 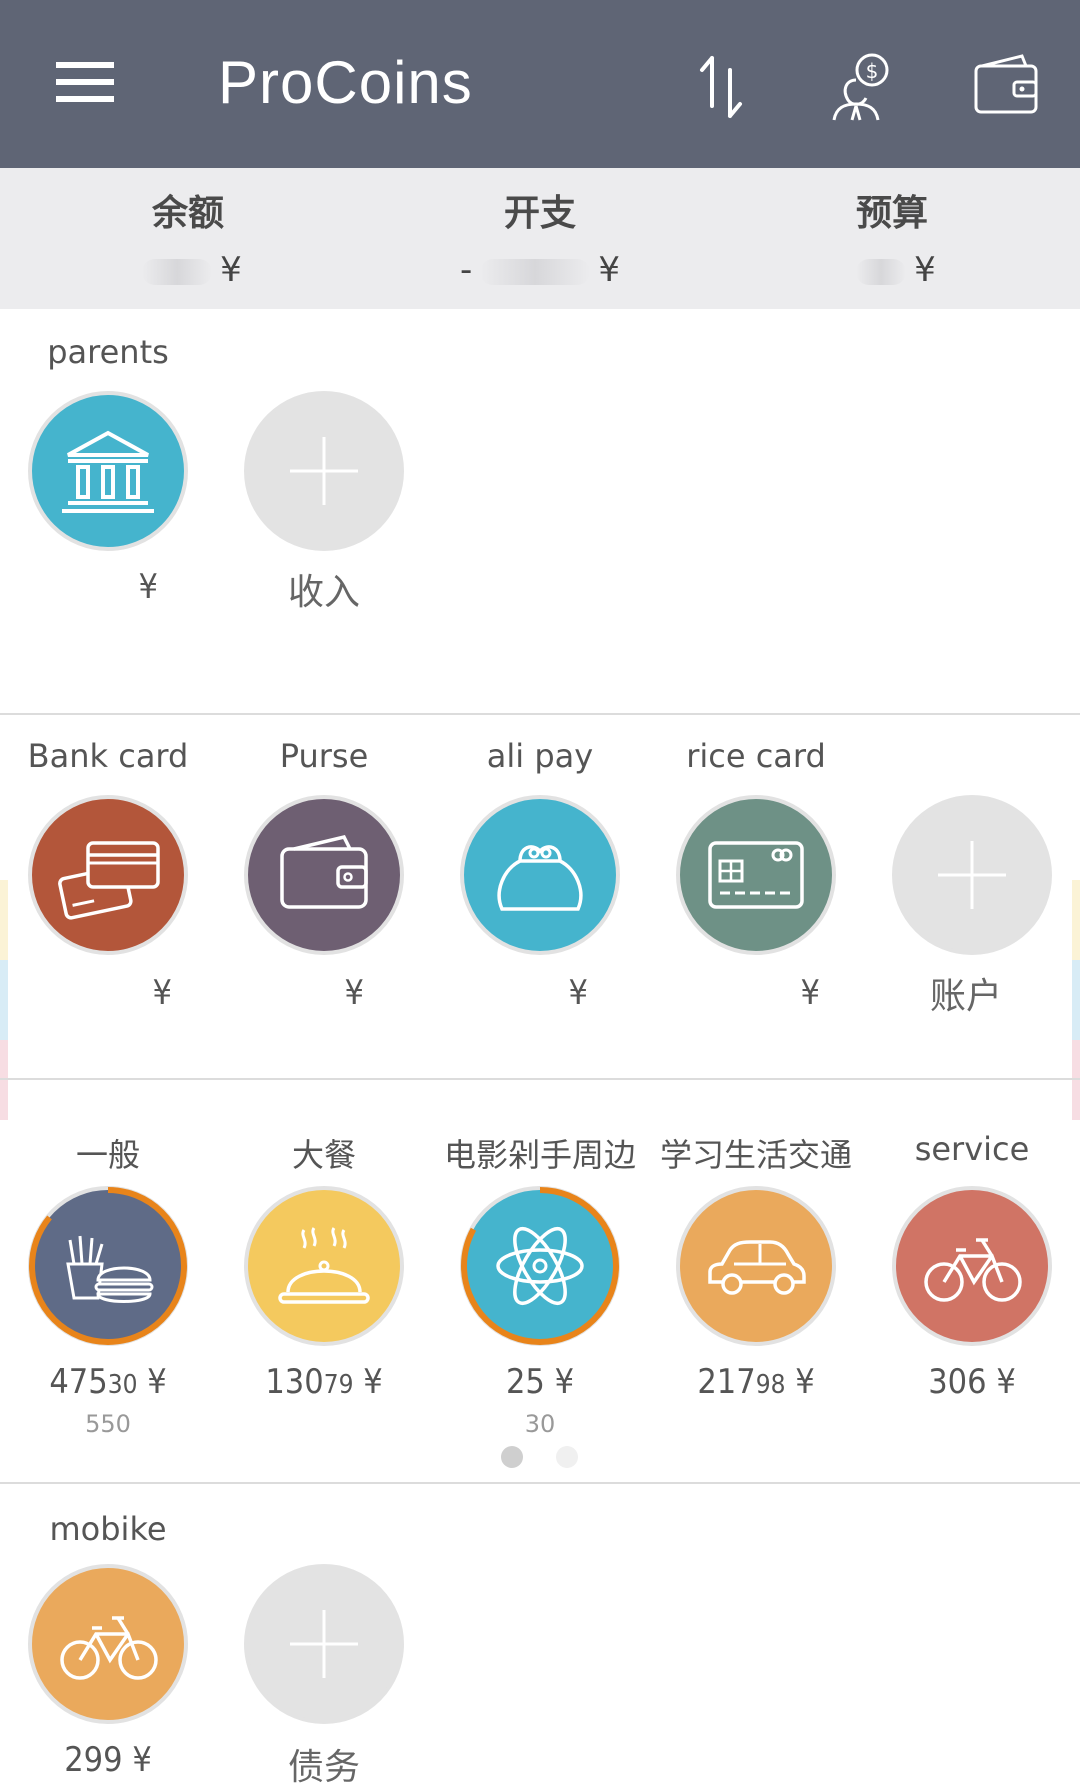 I want to click on bank-icon, so click(x=108, y=471).